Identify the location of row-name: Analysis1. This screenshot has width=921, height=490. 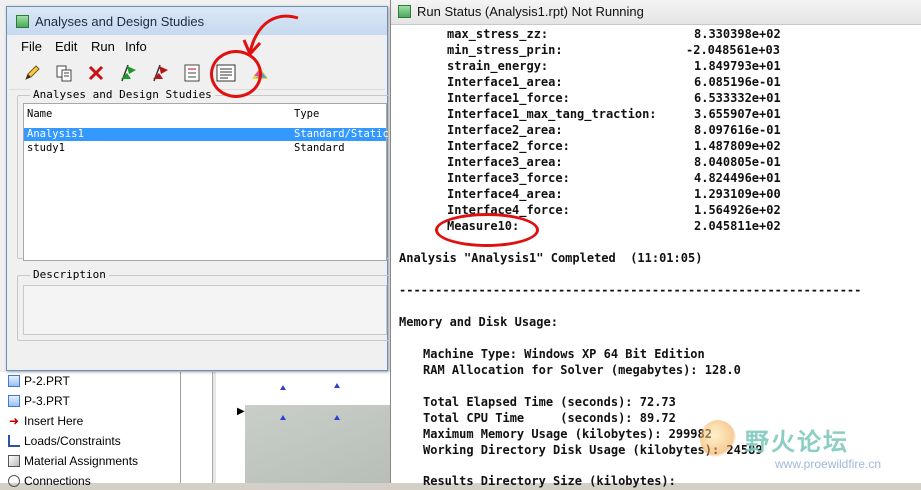
(55, 134).